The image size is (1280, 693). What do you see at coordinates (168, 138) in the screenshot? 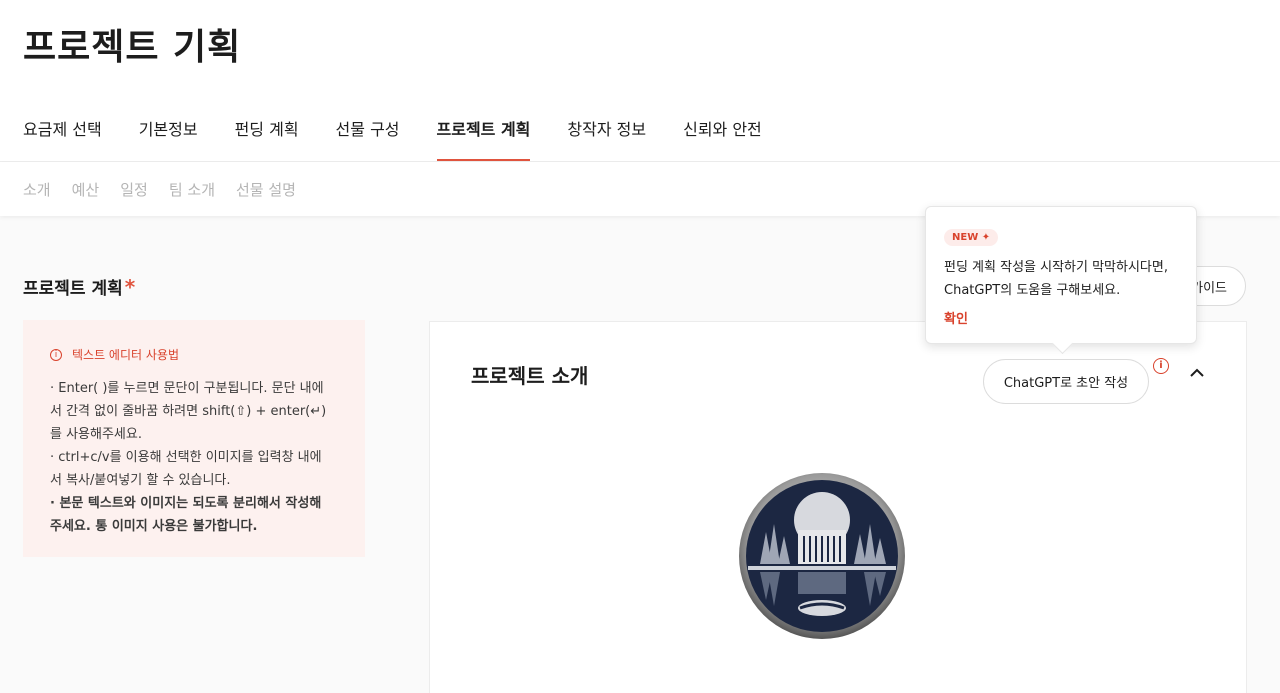
I see `tab-basic-info: 기본정보` at bounding box center [168, 138].